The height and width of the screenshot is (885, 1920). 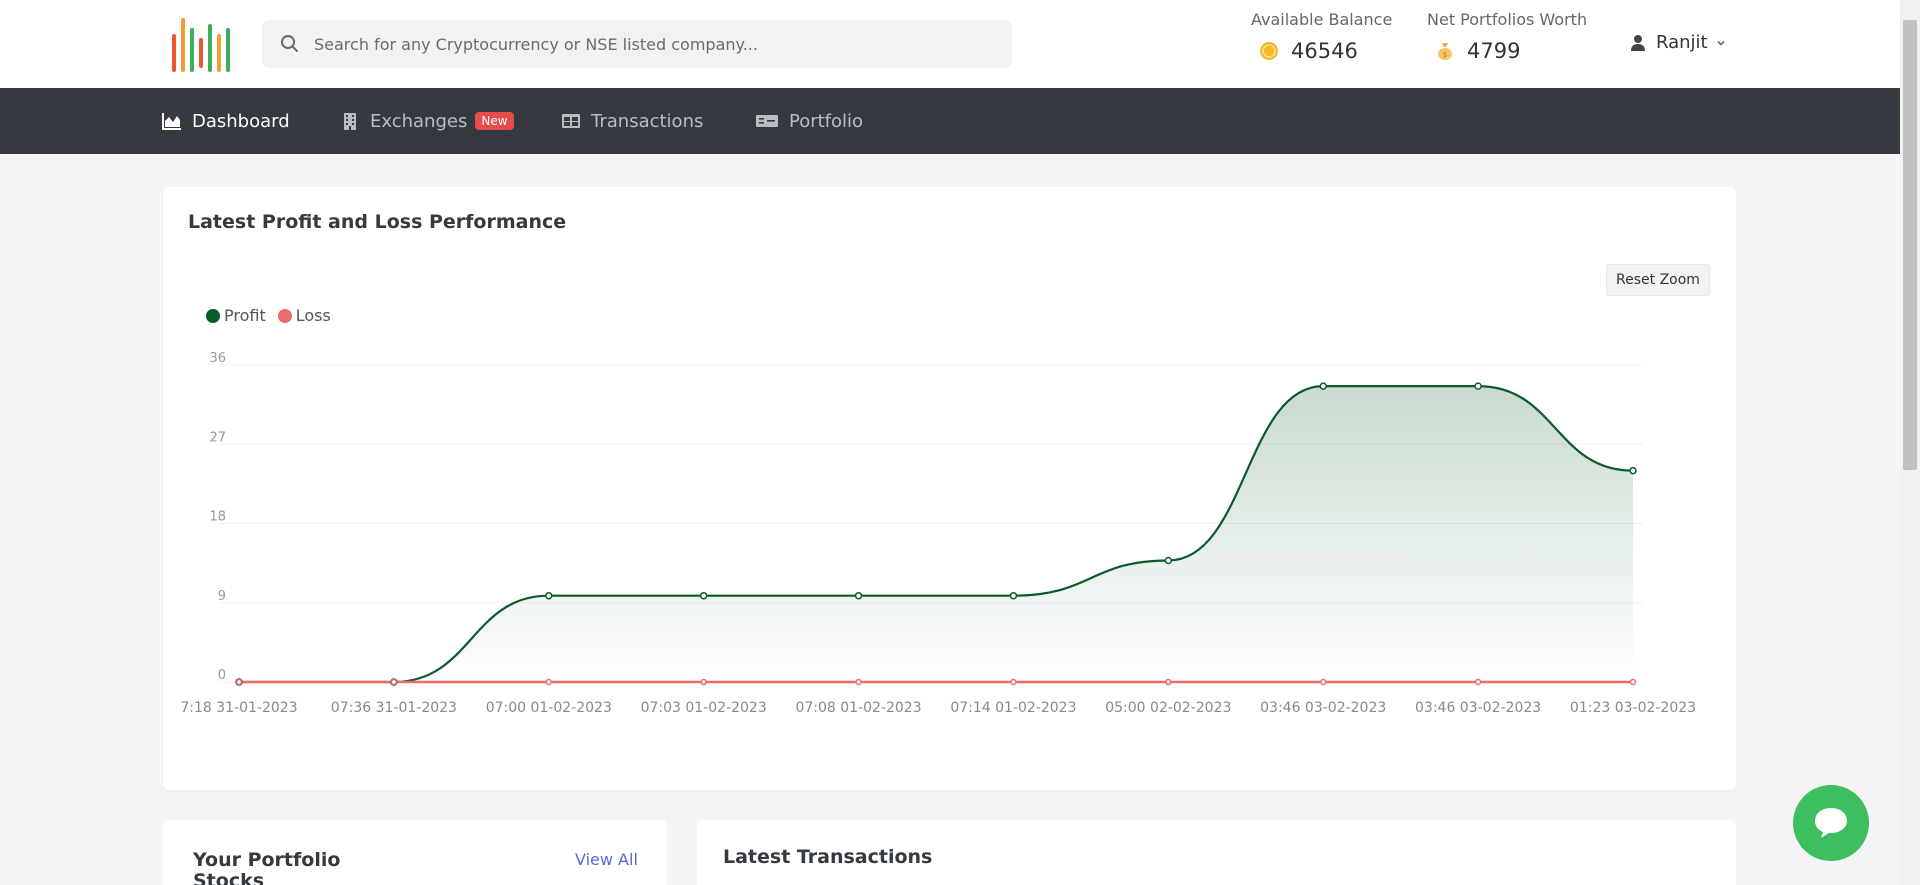 What do you see at coordinates (1638, 42) in the screenshot?
I see `user-icon` at bounding box center [1638, 42].